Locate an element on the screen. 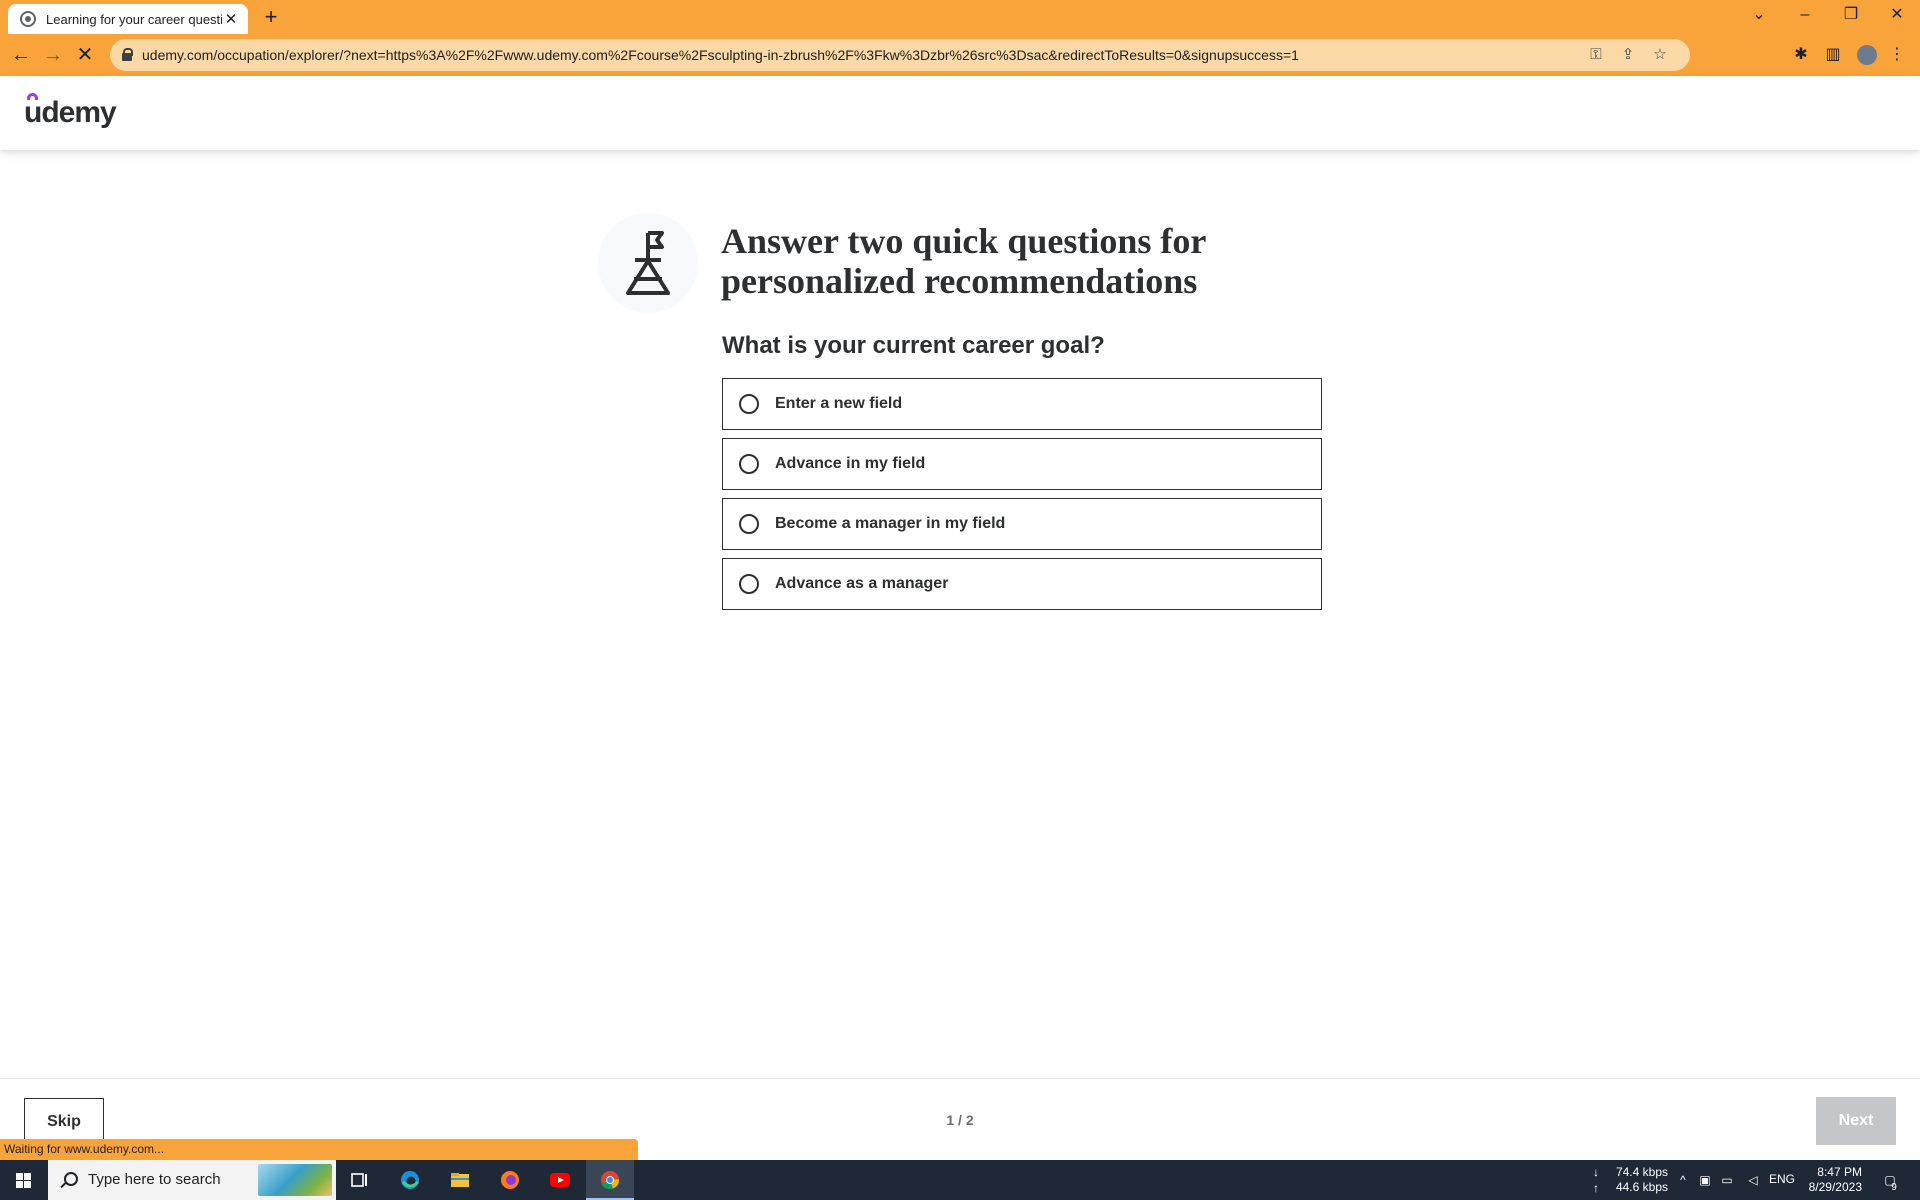 Image resolution: width=1920 pixels, height=1200 pixels. taskbar-file-explorer is located at coordinates (460, 1180).